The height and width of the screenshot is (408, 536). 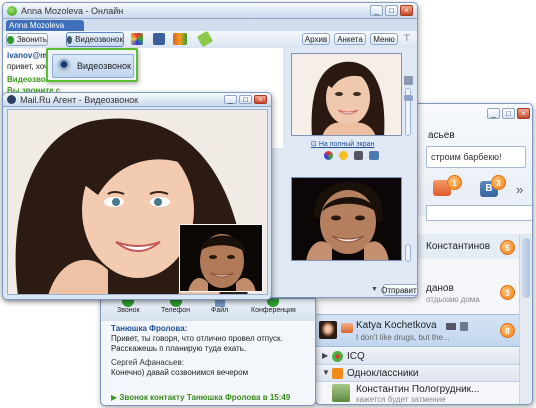 What do you see at coordinates (507, 330) in the screenshot?
I see `unread-badge: 8` at bounding box center [507, 330].